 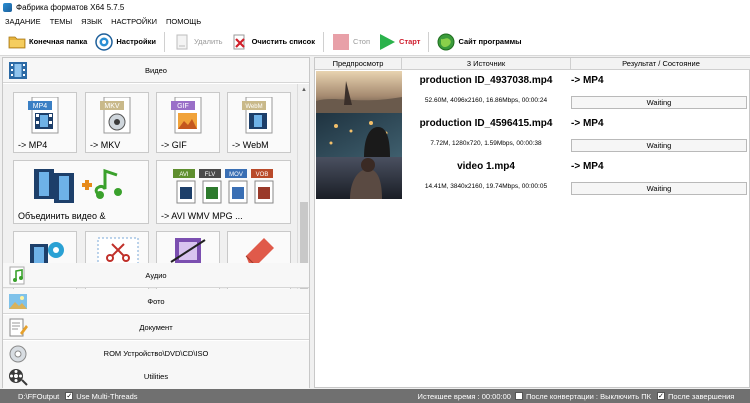 I want to click on category-document: Документ, so click(x=156, y=327).